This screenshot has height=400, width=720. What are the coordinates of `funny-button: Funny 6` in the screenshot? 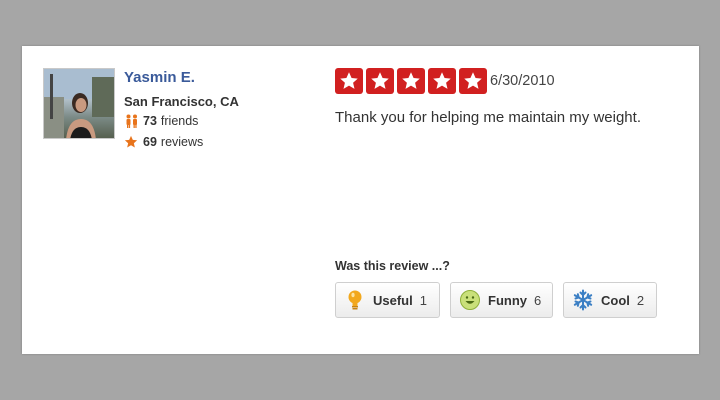 It's located at (501, 300).